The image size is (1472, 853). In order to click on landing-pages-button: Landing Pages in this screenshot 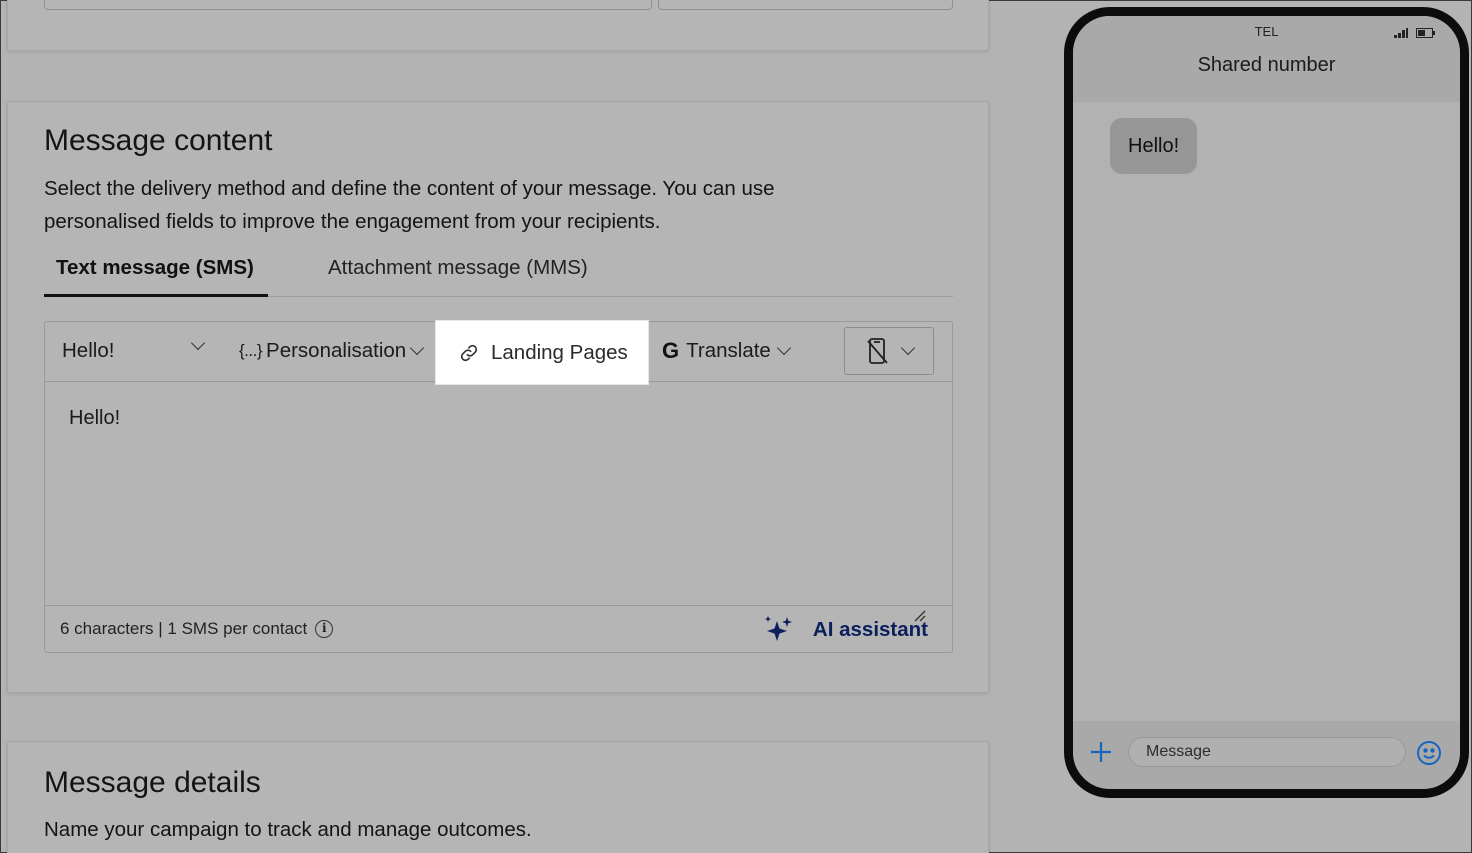, I will do `click(542, 352)`.